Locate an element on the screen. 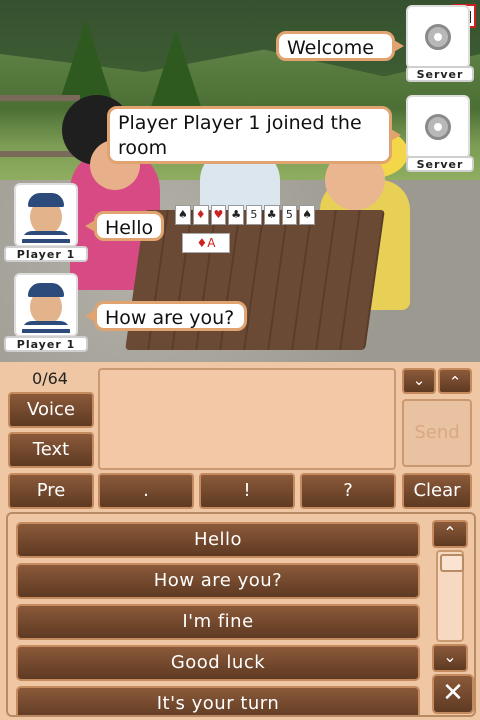  phrase-item: It's your turn is located at coordinates (218, 700).